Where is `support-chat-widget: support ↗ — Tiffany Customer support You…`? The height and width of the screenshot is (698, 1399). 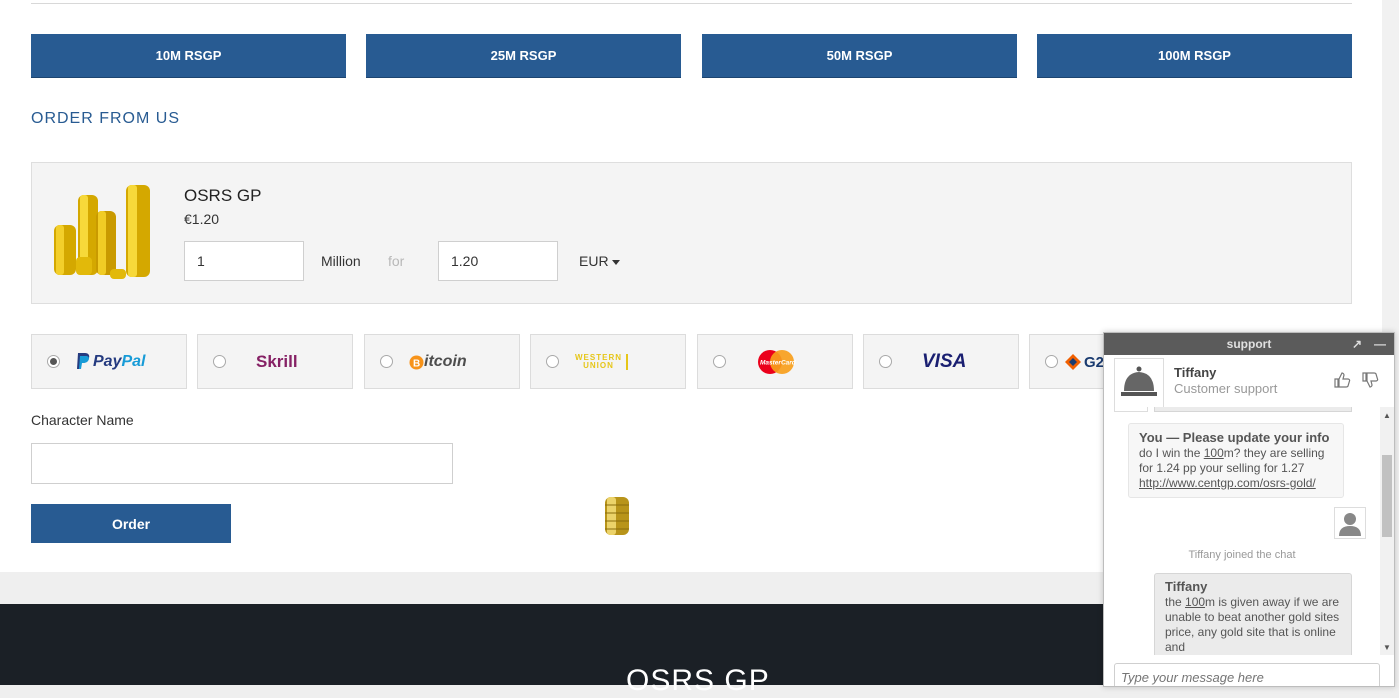 support-chat-widget: support ↗ — Tiffany Customer support You… is located at coordinates (1249, 509).